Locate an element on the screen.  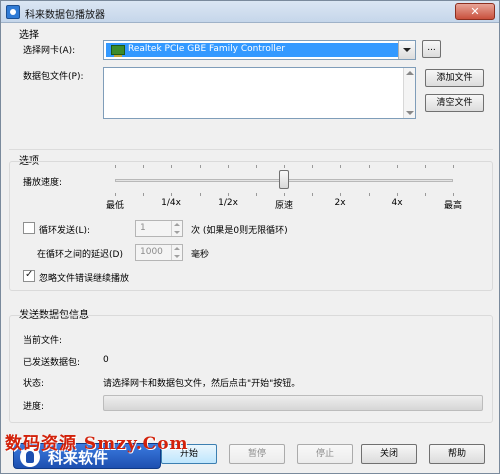
sent-packets-label: 已发送数据包: is located at coordinates (52, 363).